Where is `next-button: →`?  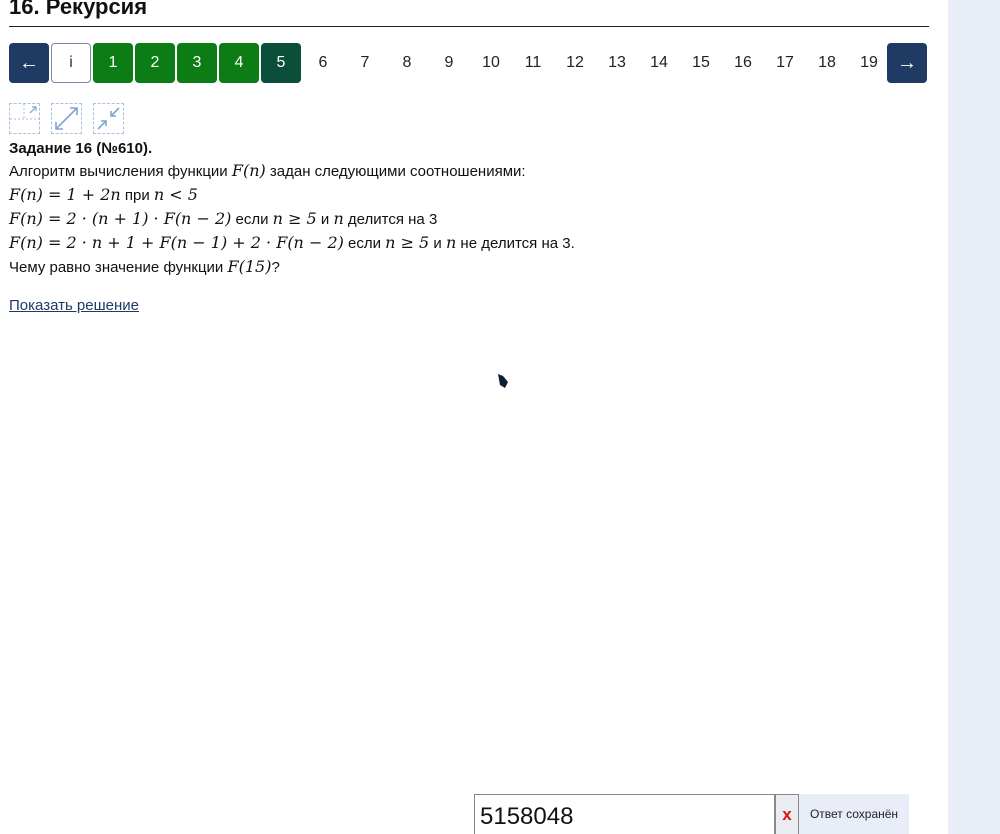
next-button: → is located at coordinates (907, 63).